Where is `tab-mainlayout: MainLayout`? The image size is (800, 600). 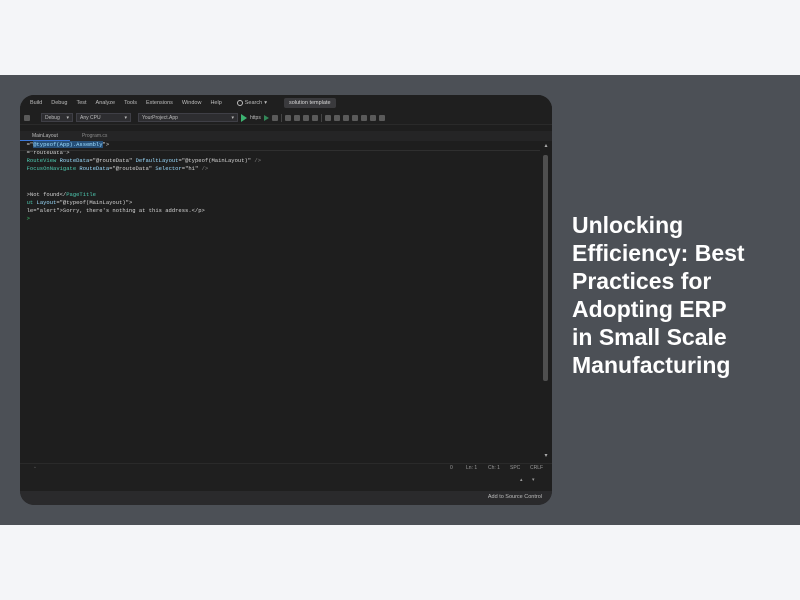 tab-mainlayout: MainLayout is located at coordinates (45, 136).